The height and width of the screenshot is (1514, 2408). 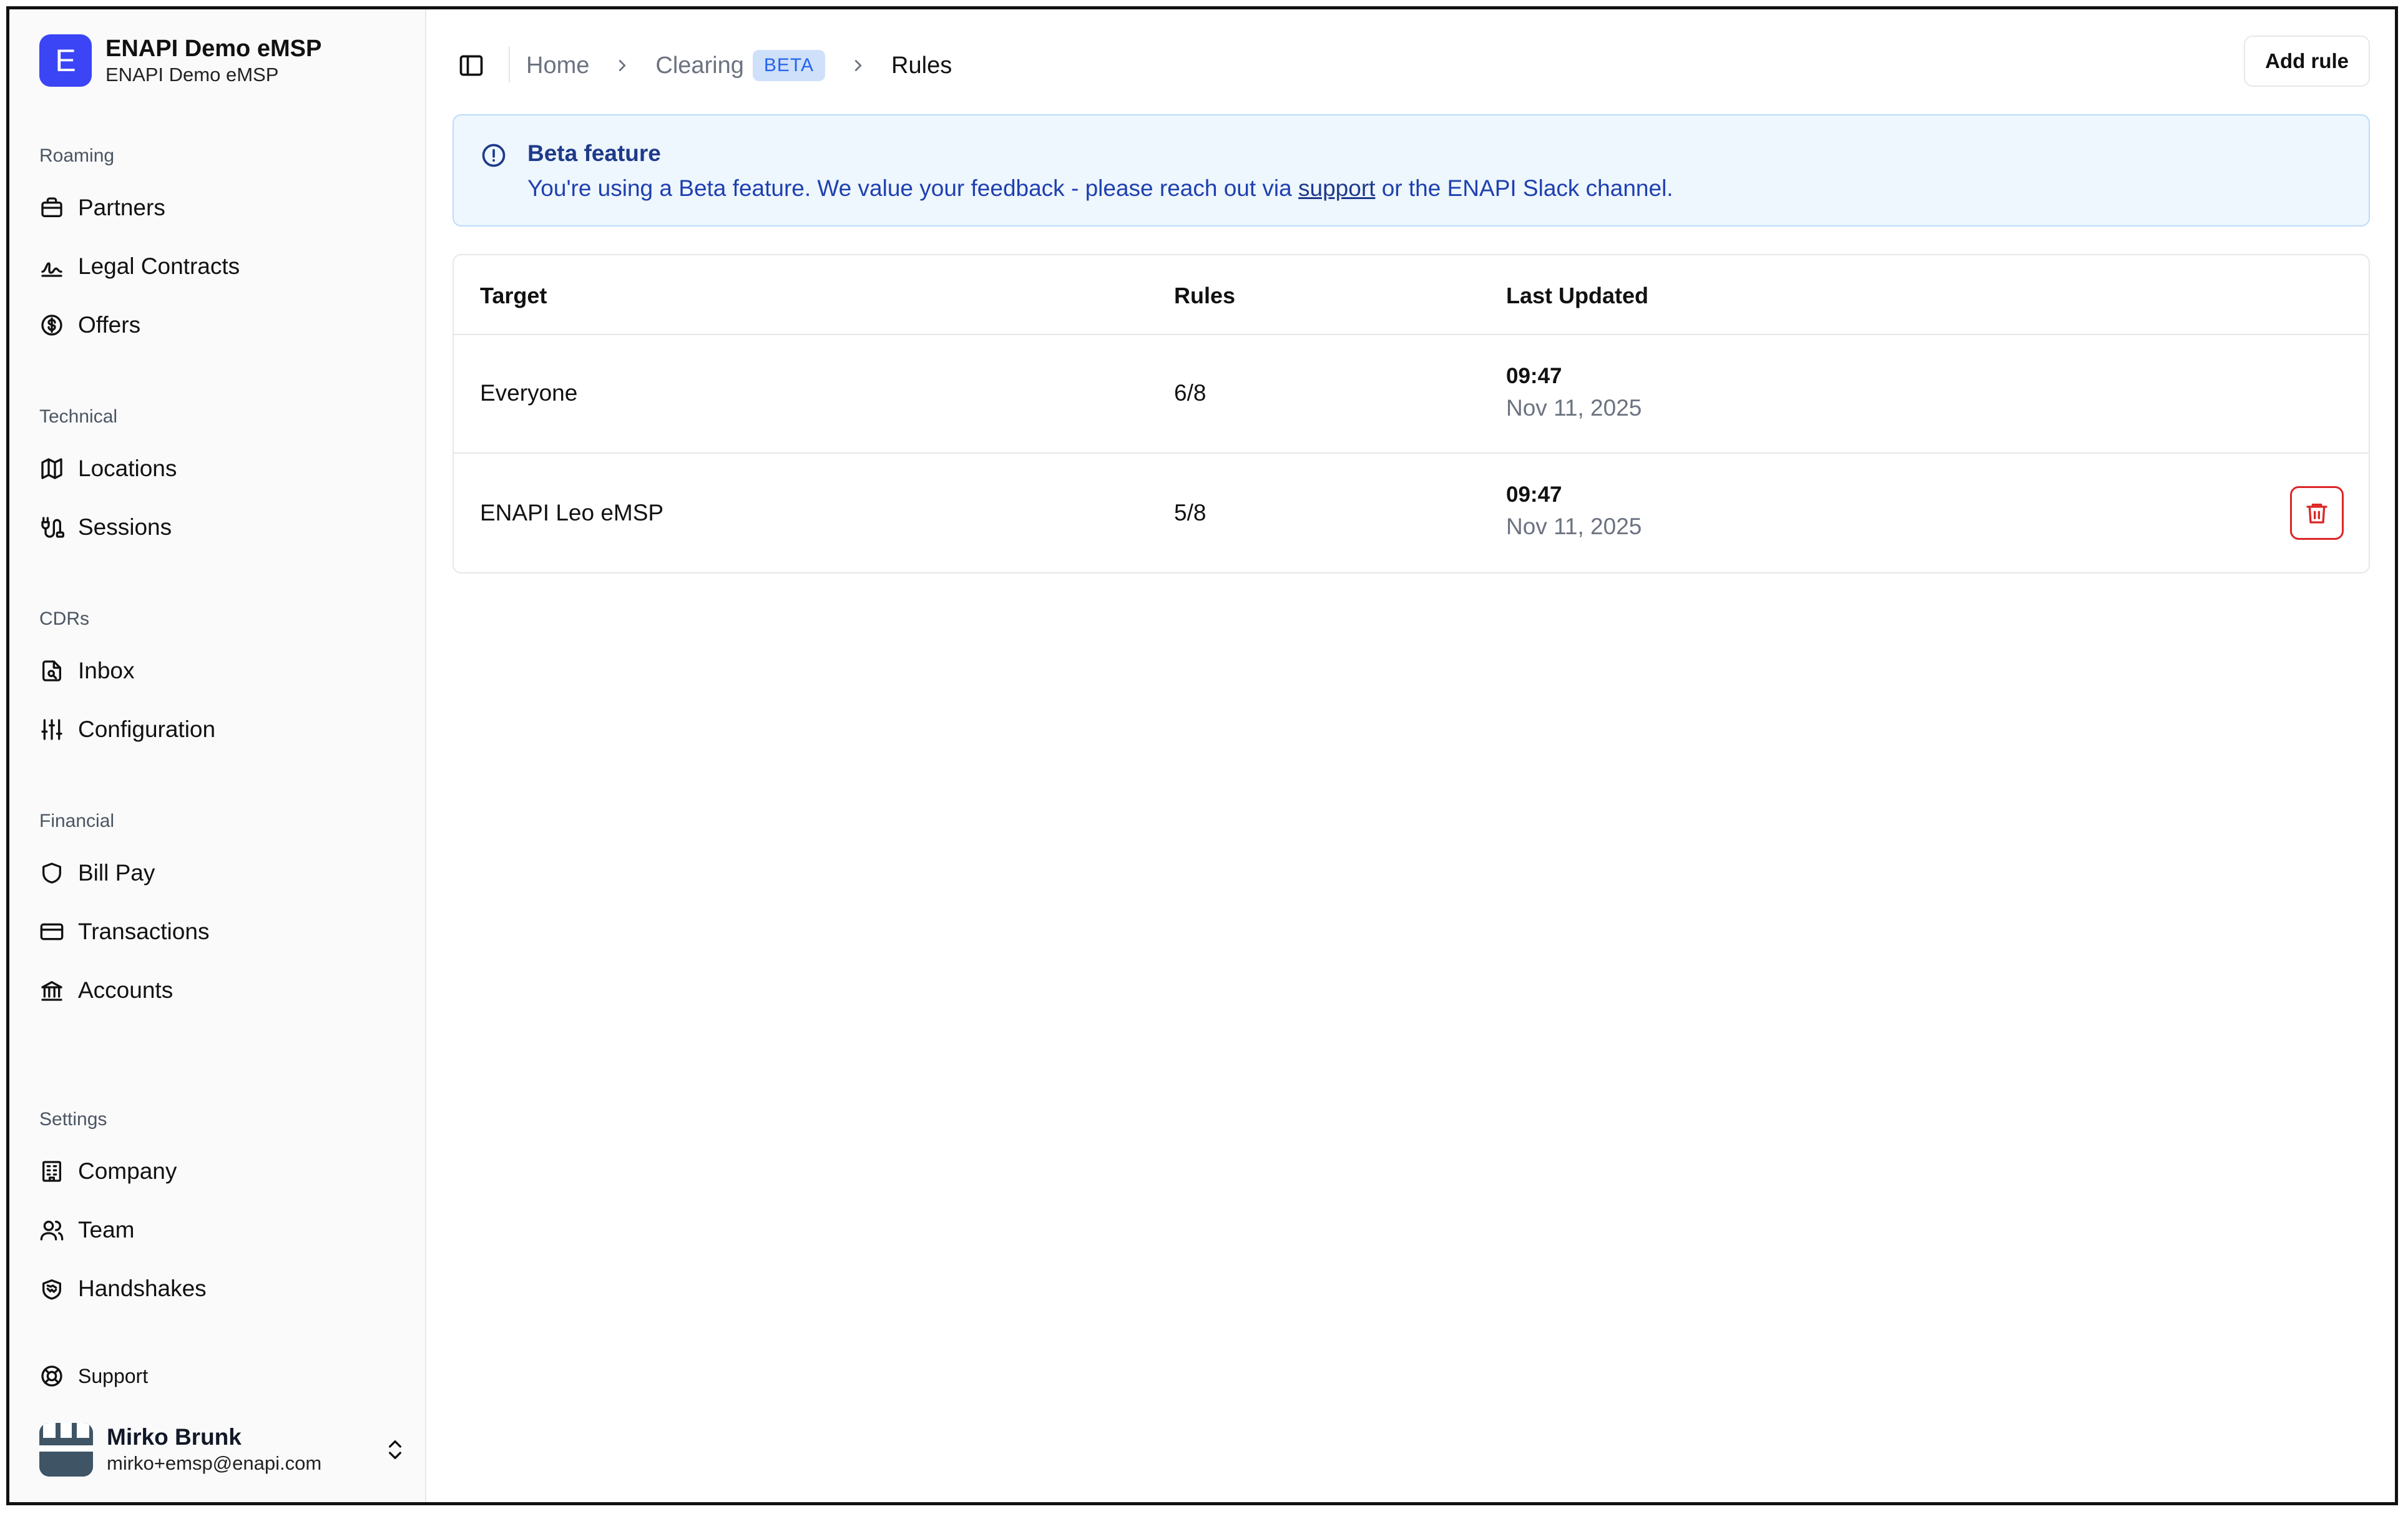 I want to click on breadcrumb-home: Home, so click(x=558, y=65).